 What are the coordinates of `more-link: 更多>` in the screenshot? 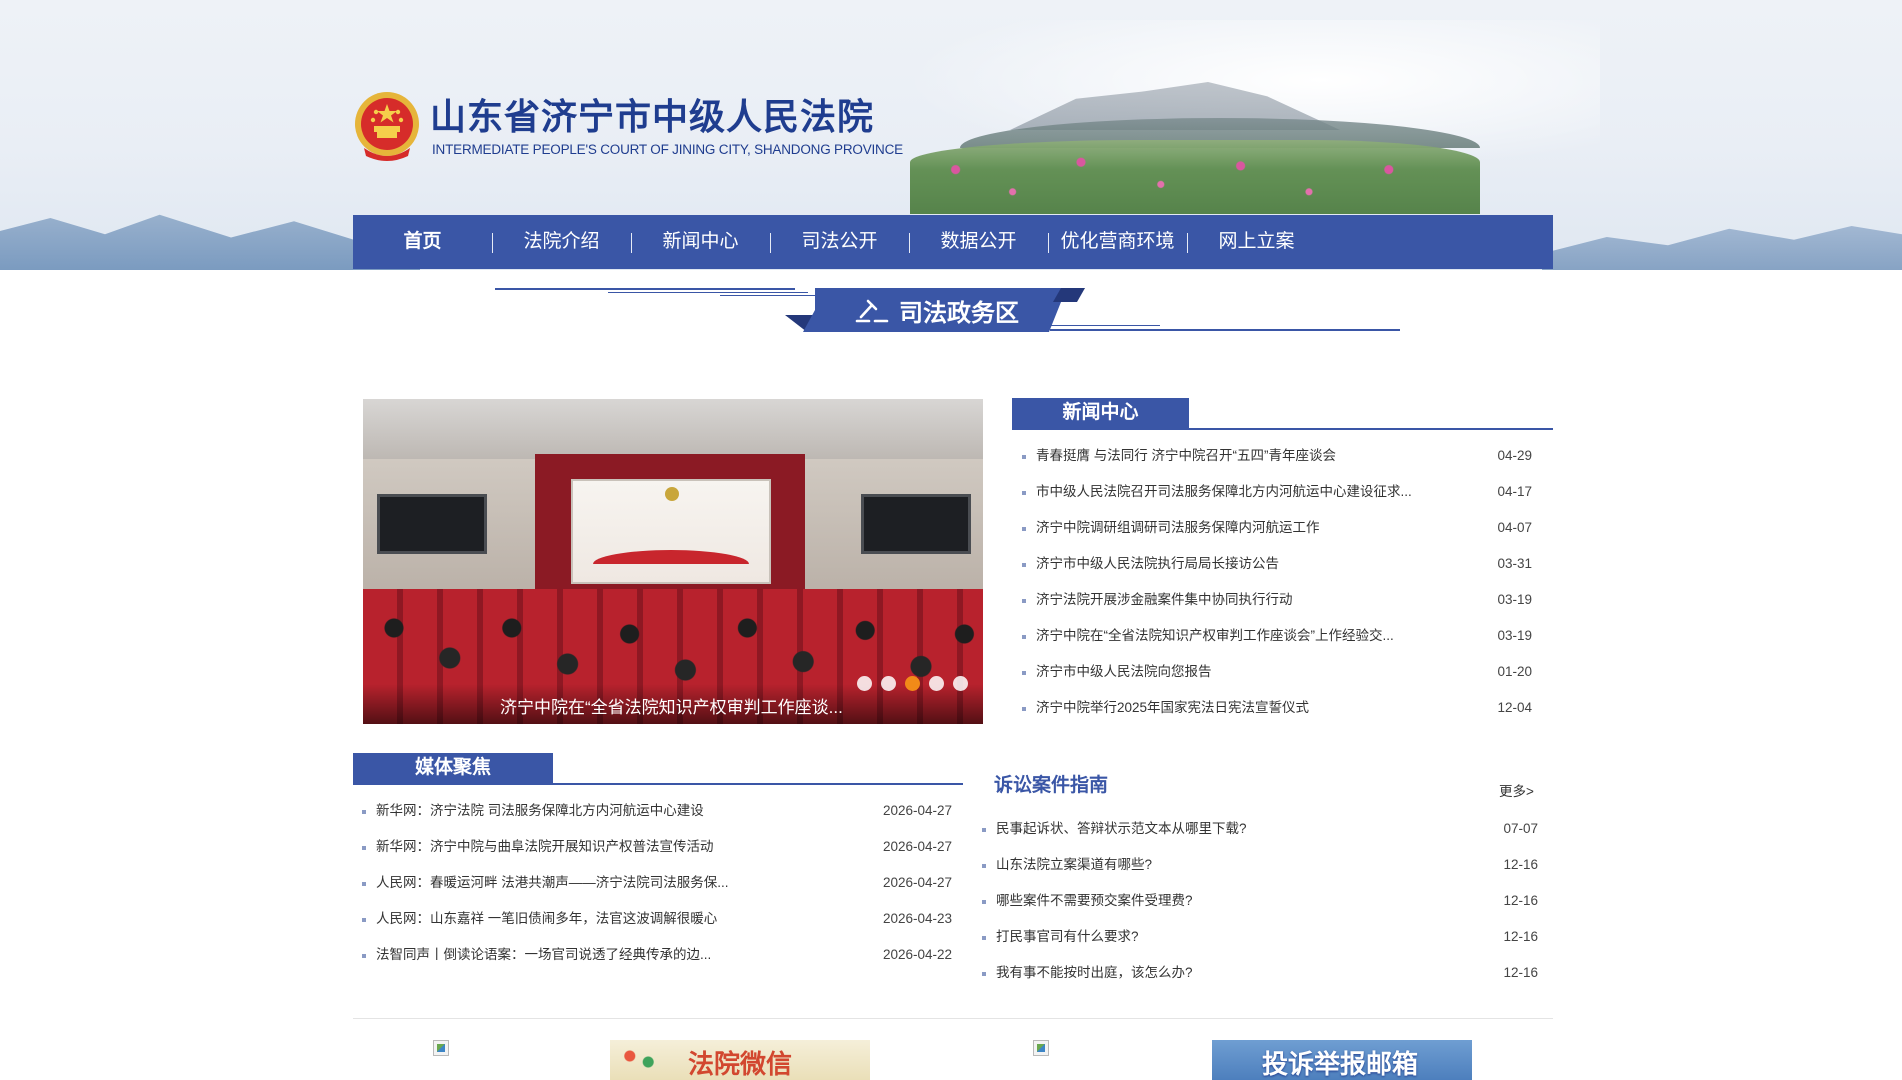 It's located at (1516, 790).